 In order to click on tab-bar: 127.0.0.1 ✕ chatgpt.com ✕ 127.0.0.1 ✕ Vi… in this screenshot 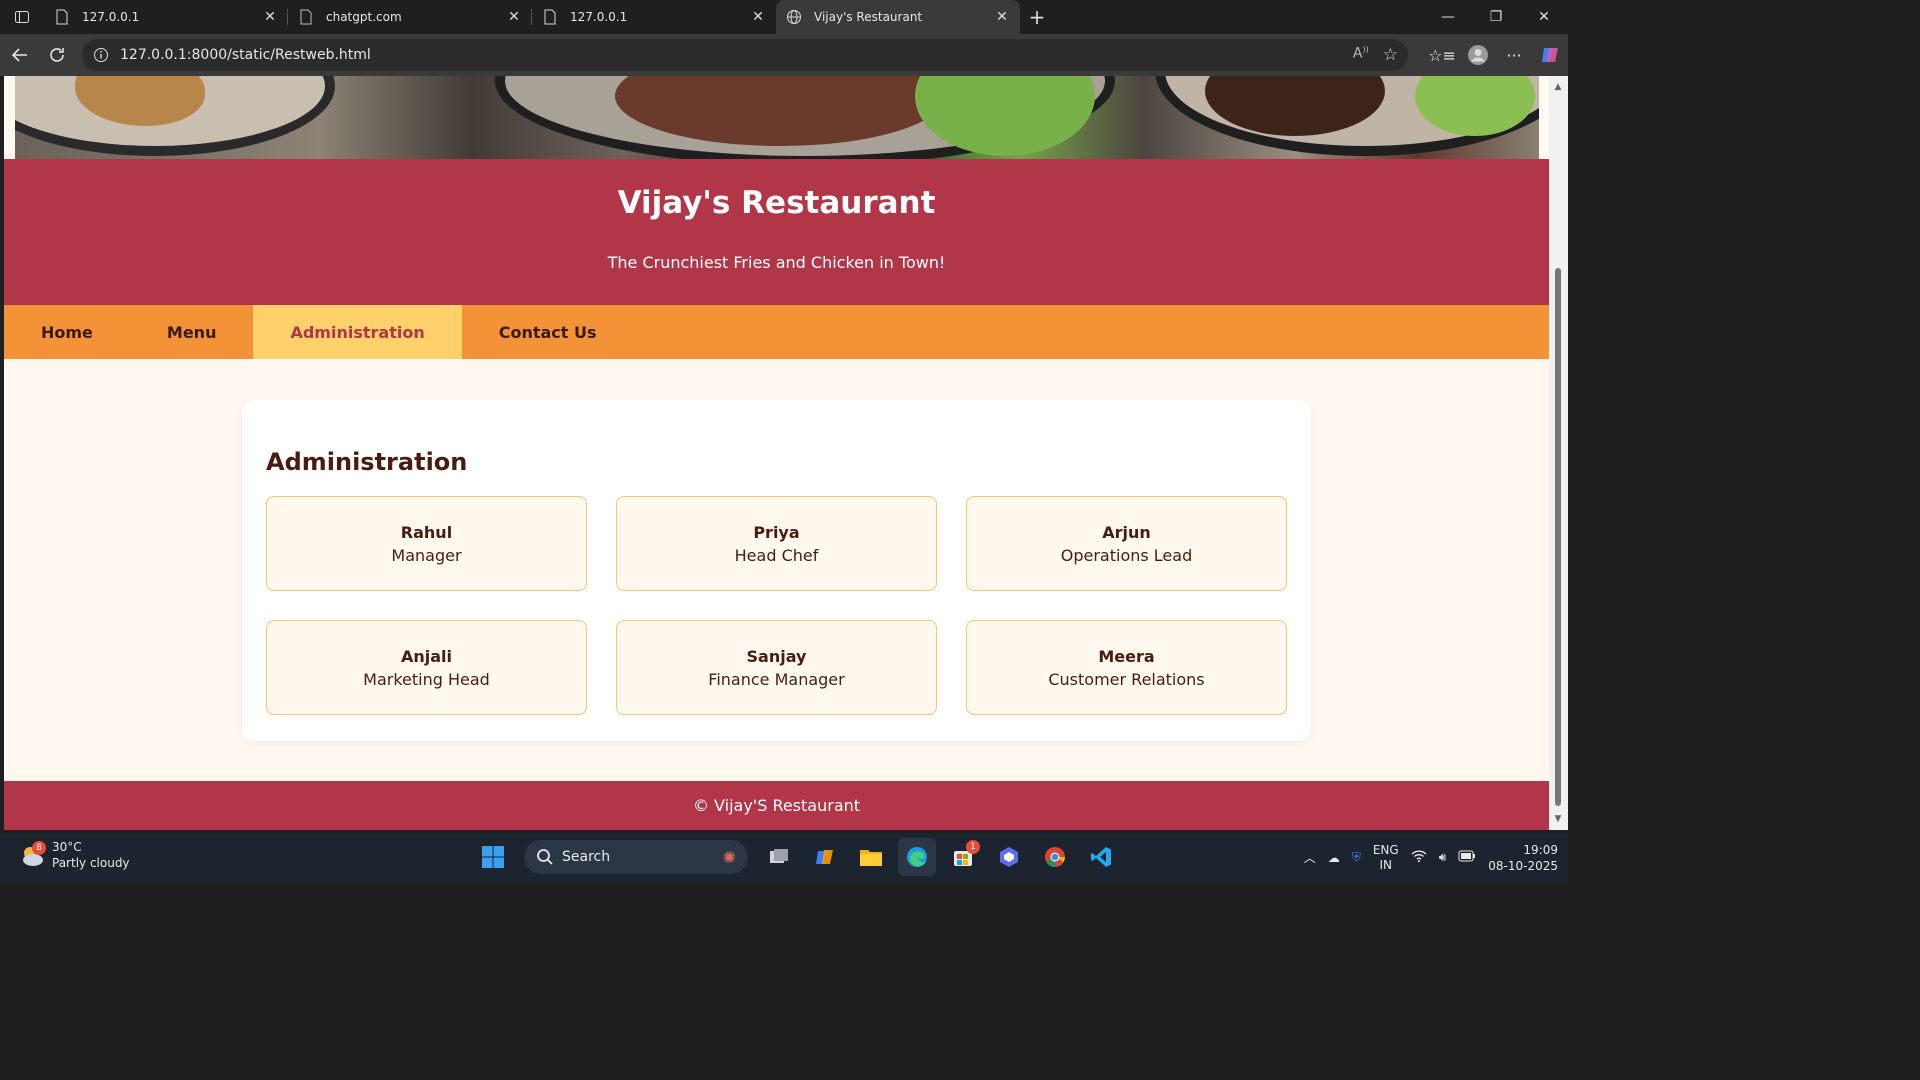, I will do `click(784, 17)`.